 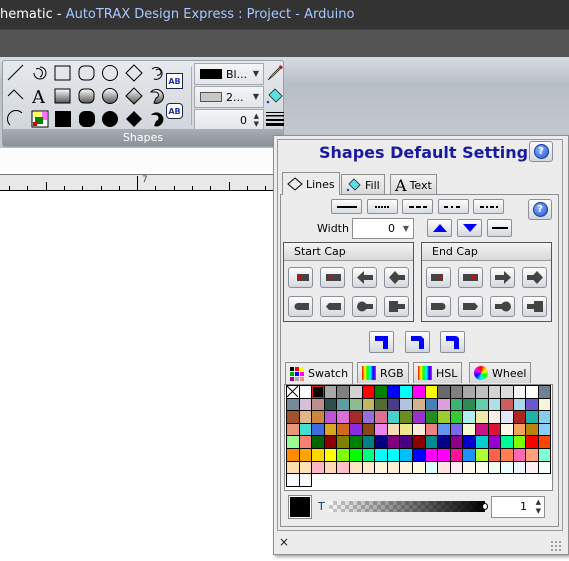 What do you see at coordinates (293, 392) in the screenshot?
I see `no-color-swatch` at bounding box center [293, 392].